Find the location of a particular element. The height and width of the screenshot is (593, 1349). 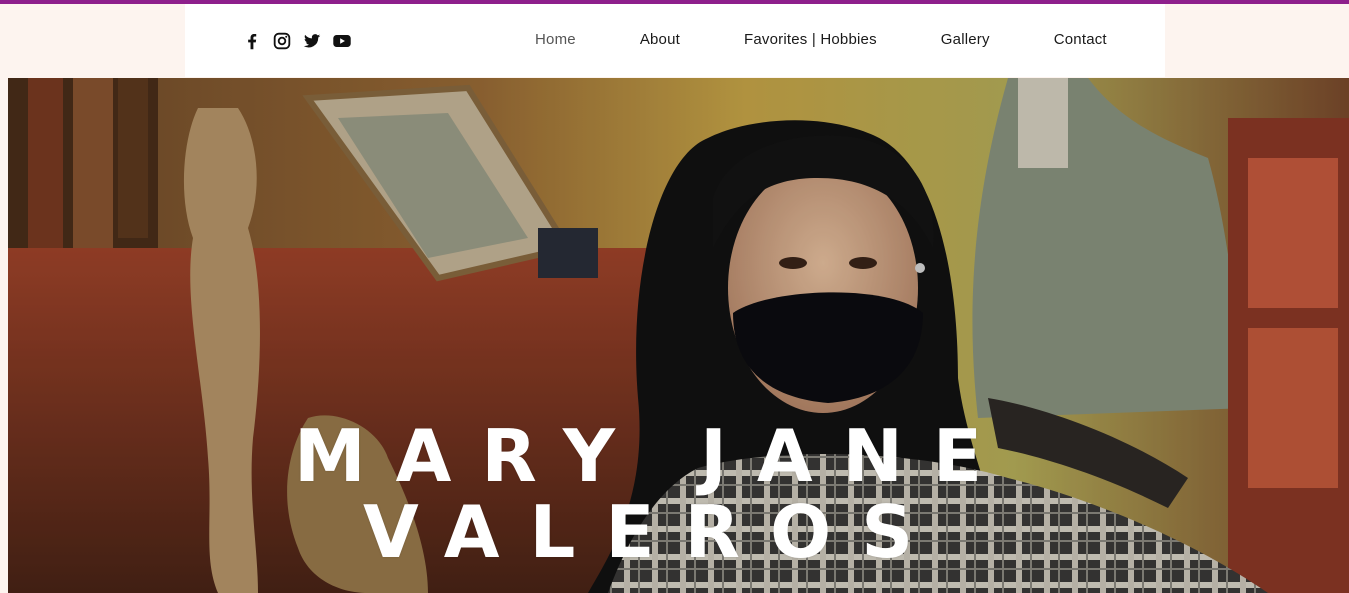

nav-contact: Contact is located at coordinates (1080, 39).